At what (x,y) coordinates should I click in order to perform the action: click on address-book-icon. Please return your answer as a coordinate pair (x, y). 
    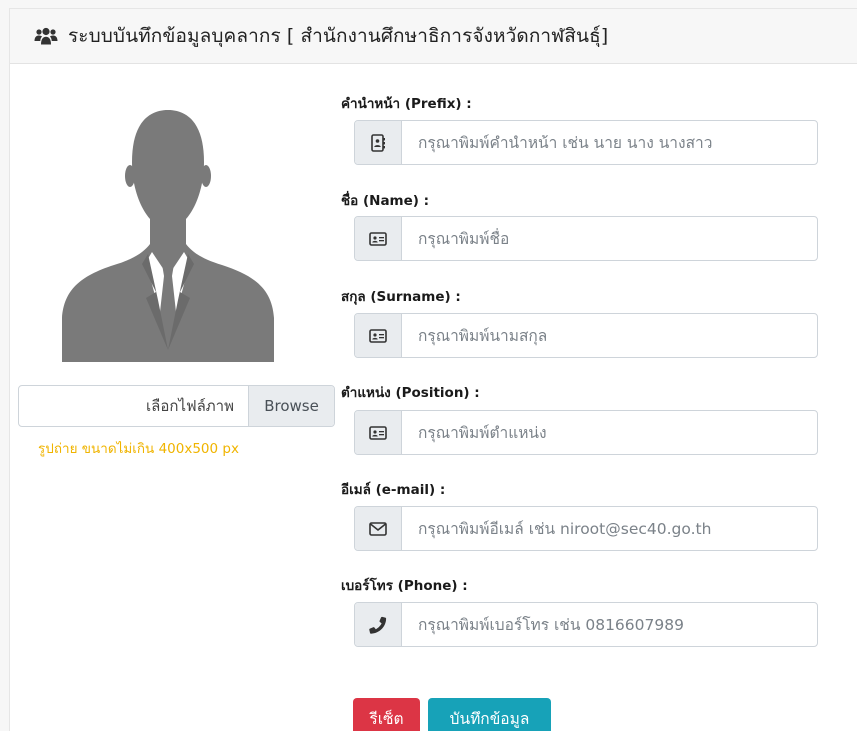
    Looking at the image, I should click on (378, 142).